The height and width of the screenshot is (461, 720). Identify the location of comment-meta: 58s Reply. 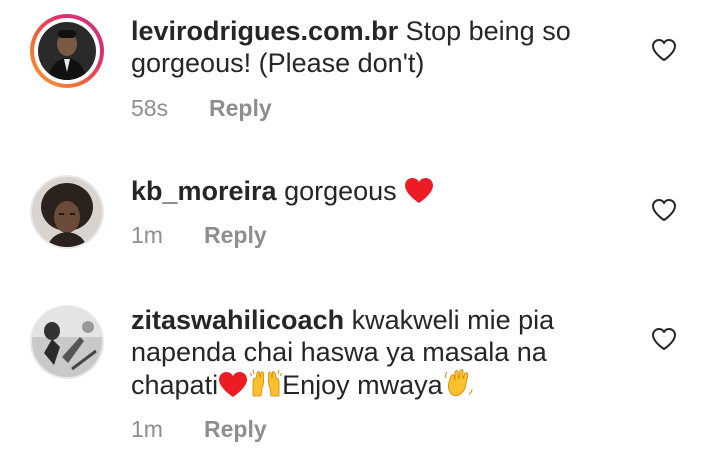
(201, 108).